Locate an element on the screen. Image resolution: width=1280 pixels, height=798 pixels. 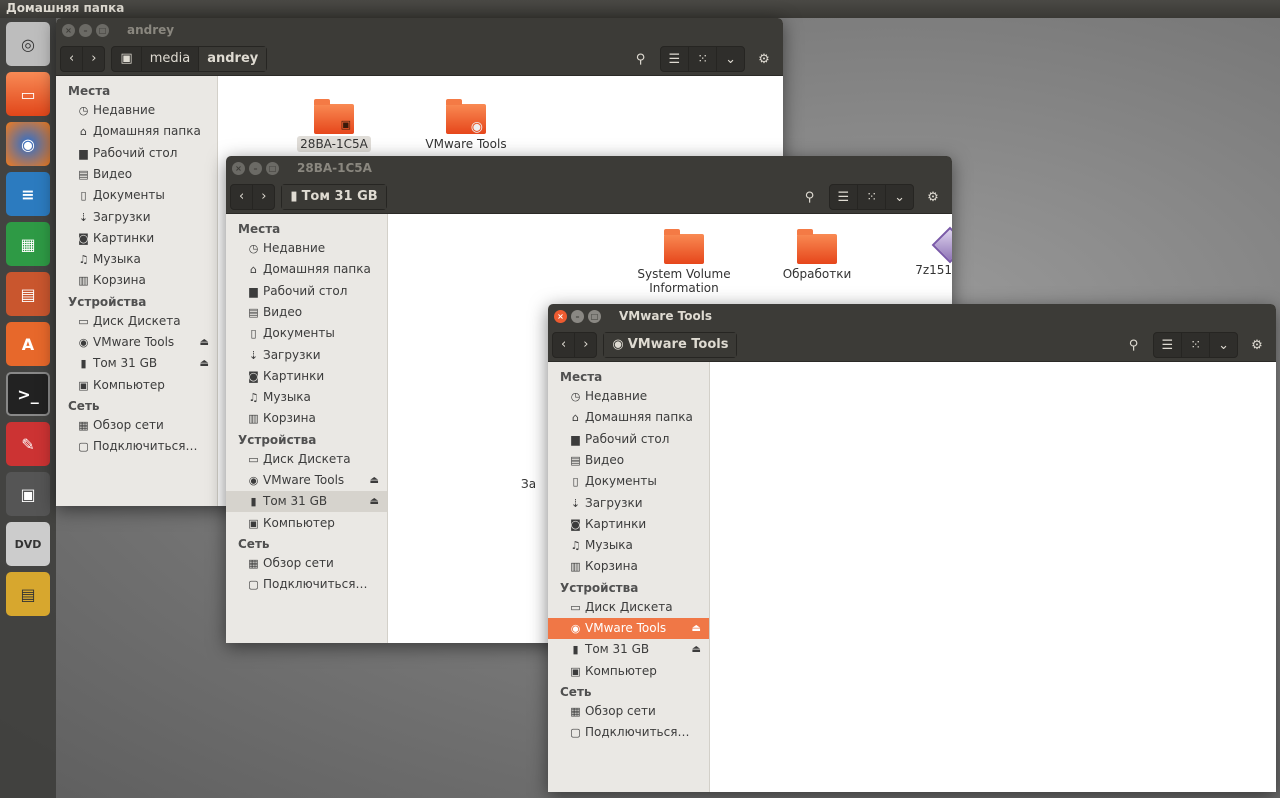
file-item: 7z1514.exe is located at coordinates (921, 252).